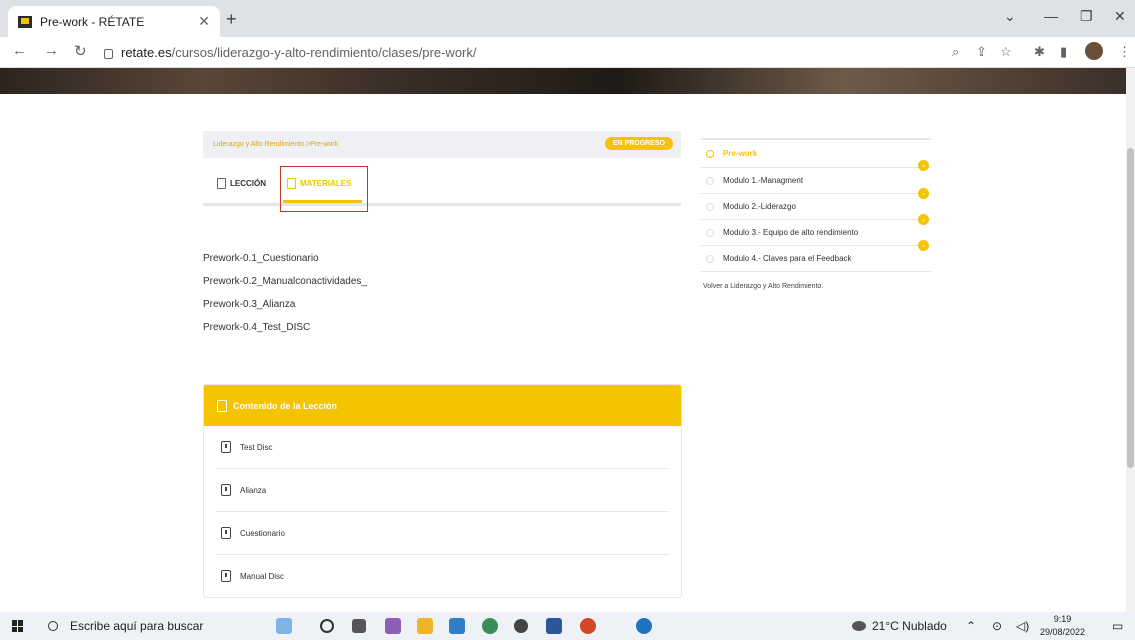 This screenshot has height=640, width=1135. I want to click on document-icon, so click(222, 405).